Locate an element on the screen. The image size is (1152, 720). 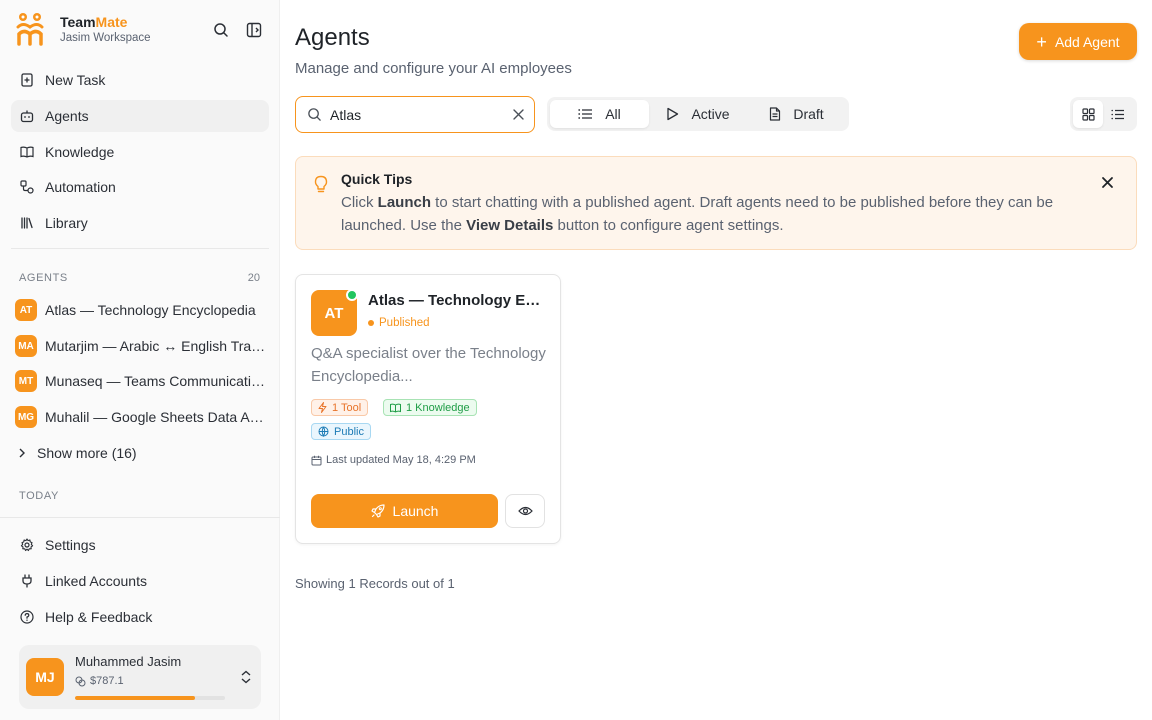
nav-linked-accounts: Linked Accounts is located at coordinates (140, 581).